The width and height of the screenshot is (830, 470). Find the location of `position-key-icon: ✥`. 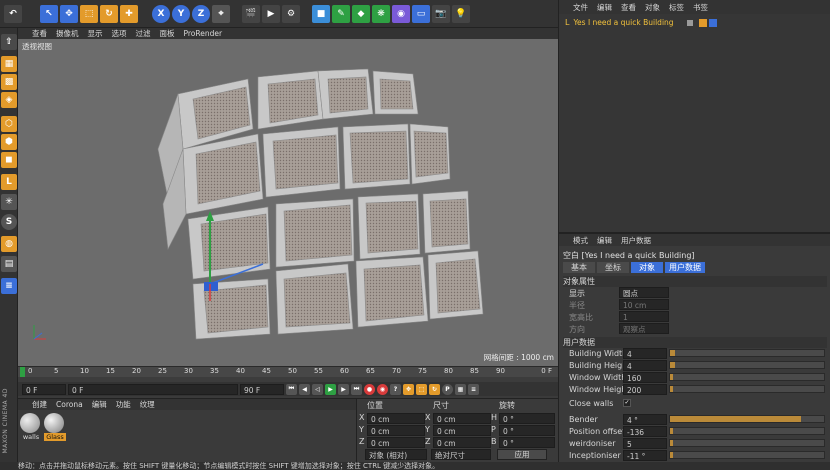

position-key-icon: ✥ is located at coordinates (408, 389).